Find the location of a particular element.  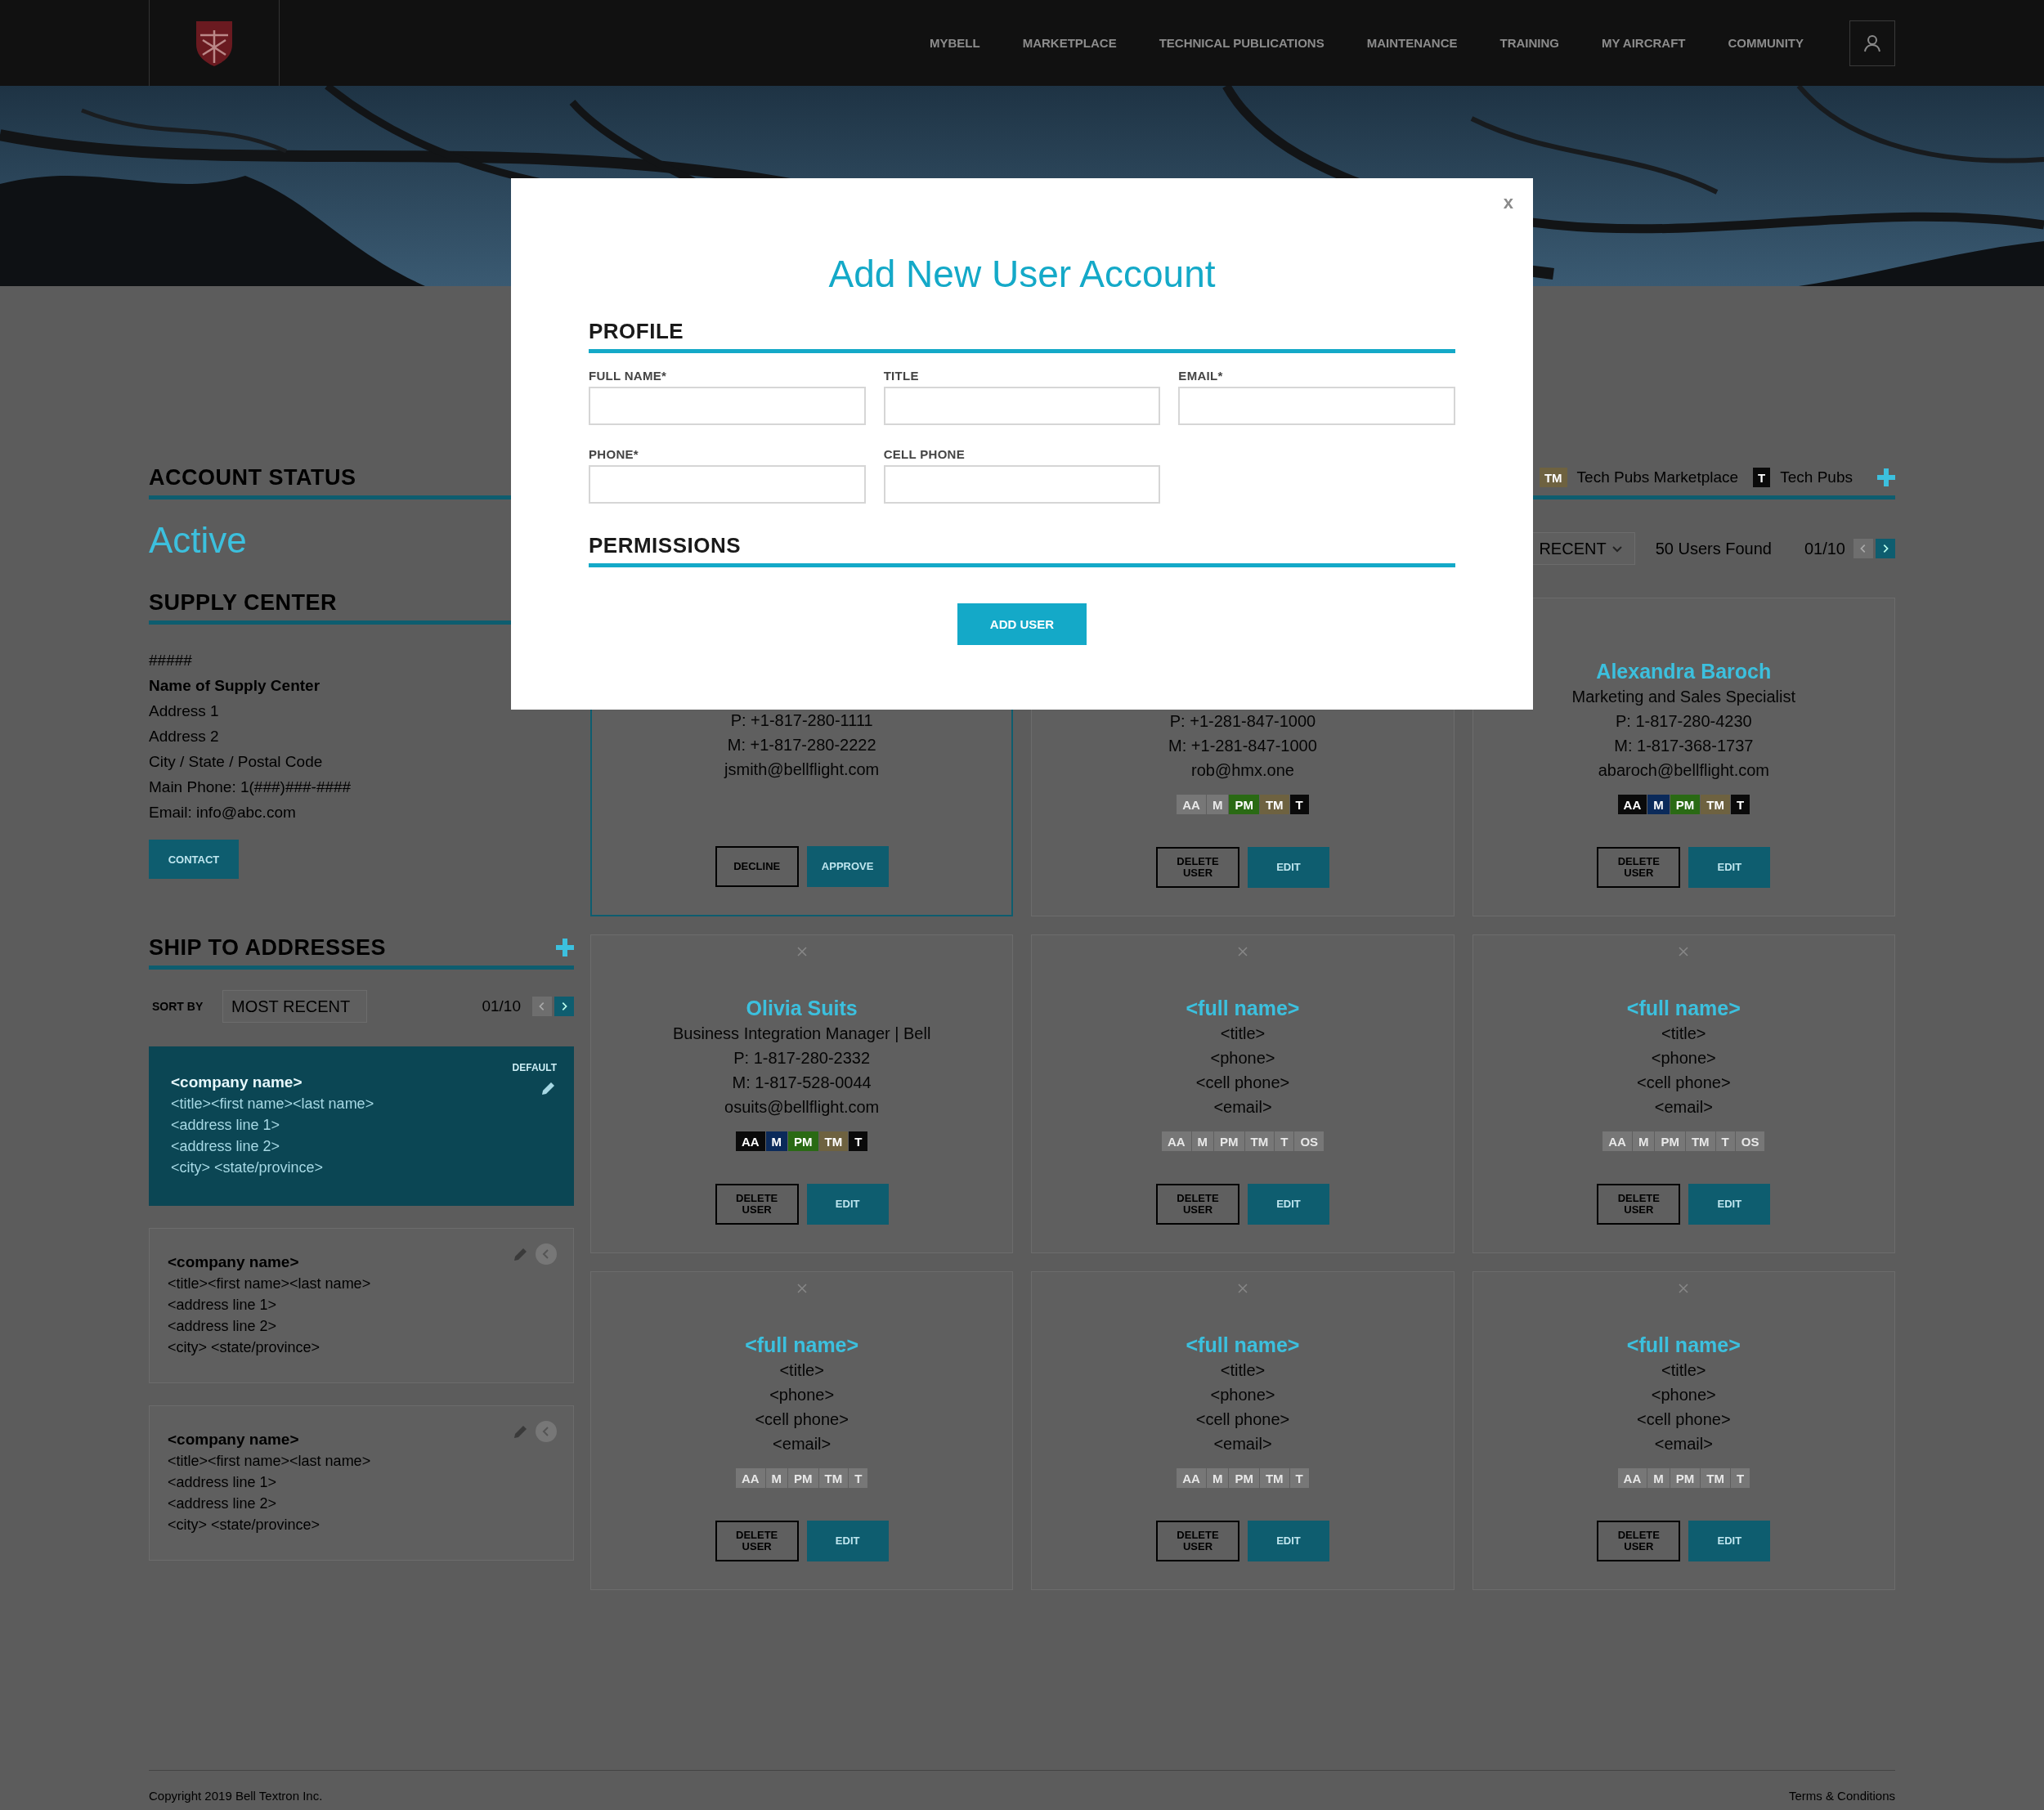

user-detail: jsmith@bellflight.com is located at coordinates (802, 769).